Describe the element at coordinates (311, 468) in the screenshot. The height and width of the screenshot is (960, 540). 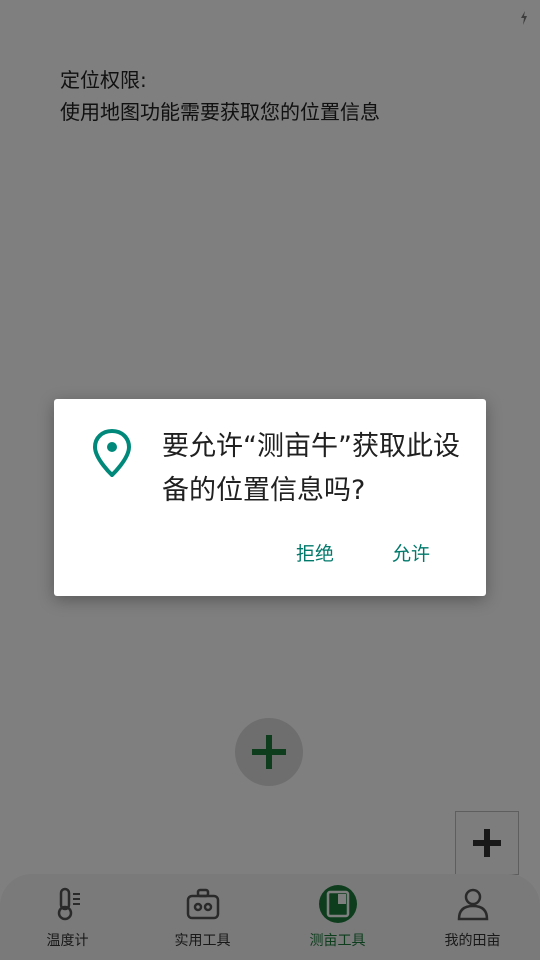
I see `dialog-message: 要允许“测亩牛”获取此设备的位置信息吗?` at that location.